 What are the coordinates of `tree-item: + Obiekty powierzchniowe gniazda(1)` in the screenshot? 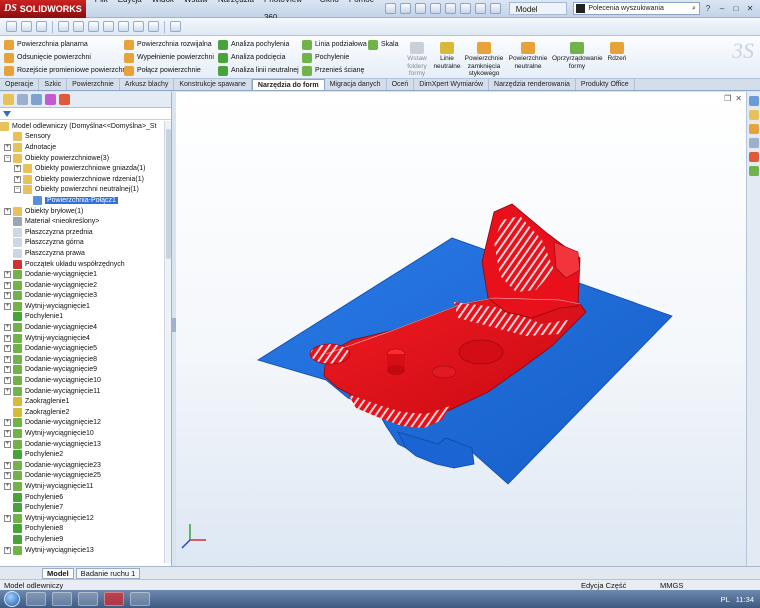 It's located at (82, 168).